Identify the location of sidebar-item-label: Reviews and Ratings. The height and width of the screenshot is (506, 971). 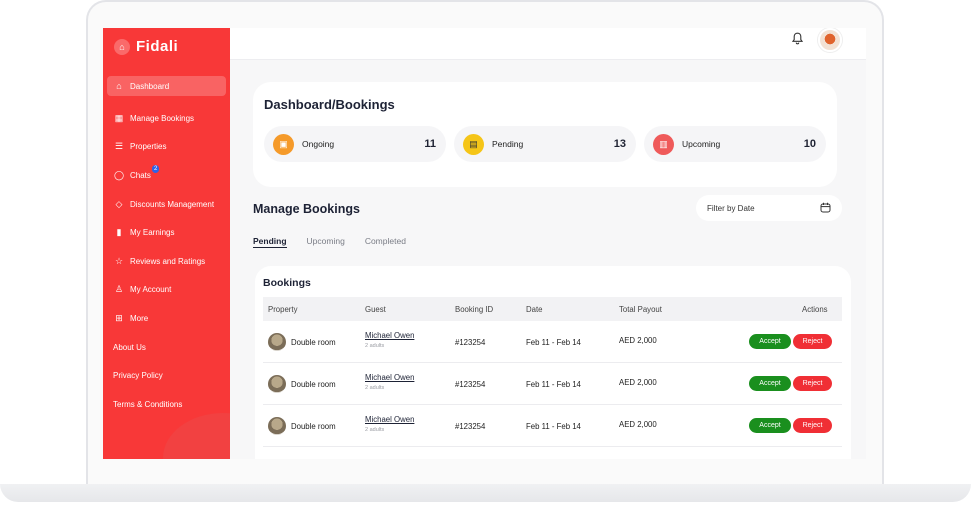
(168, 261).